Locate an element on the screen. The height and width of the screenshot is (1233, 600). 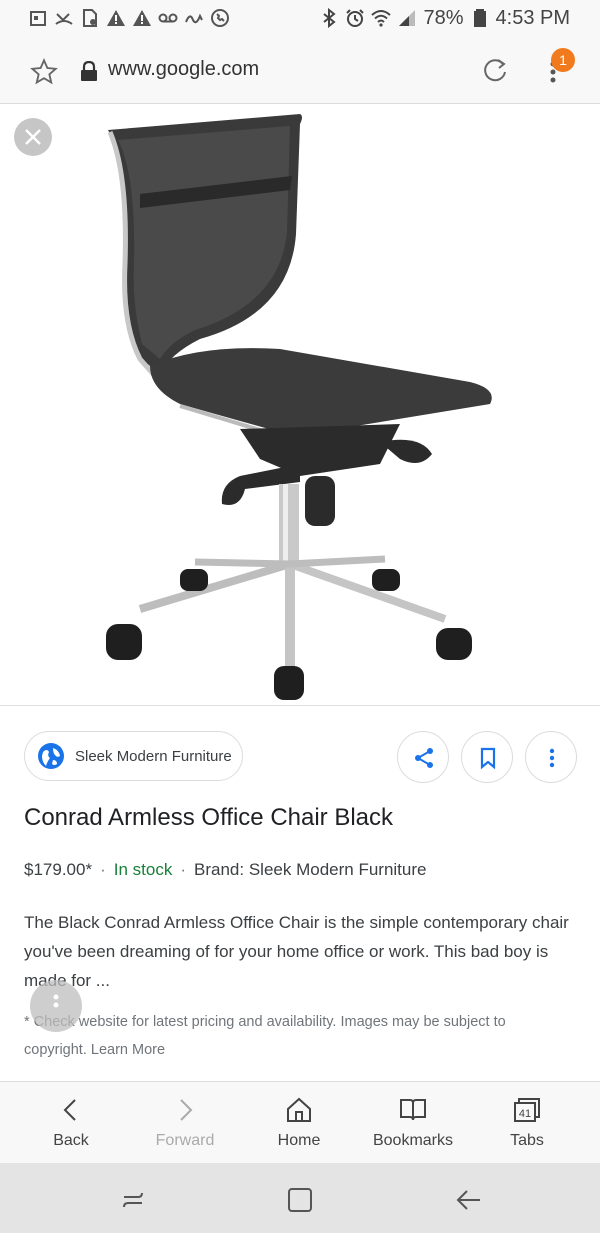
back-button: Back is located at coordinates (71, 1123).